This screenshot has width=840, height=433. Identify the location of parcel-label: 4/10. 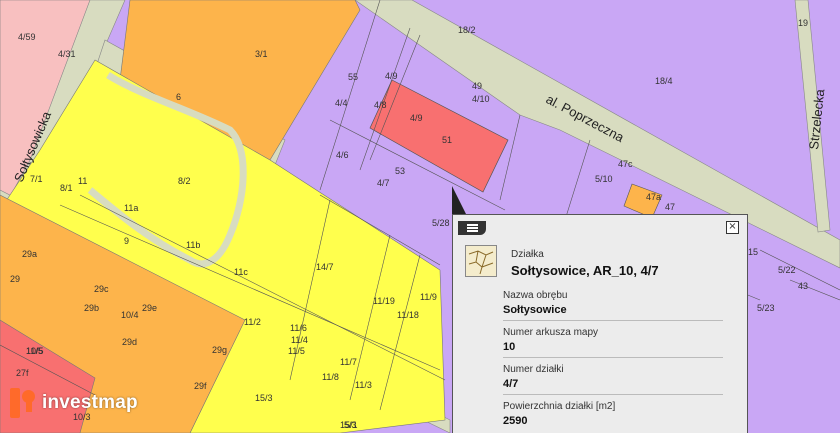
(481, 99).